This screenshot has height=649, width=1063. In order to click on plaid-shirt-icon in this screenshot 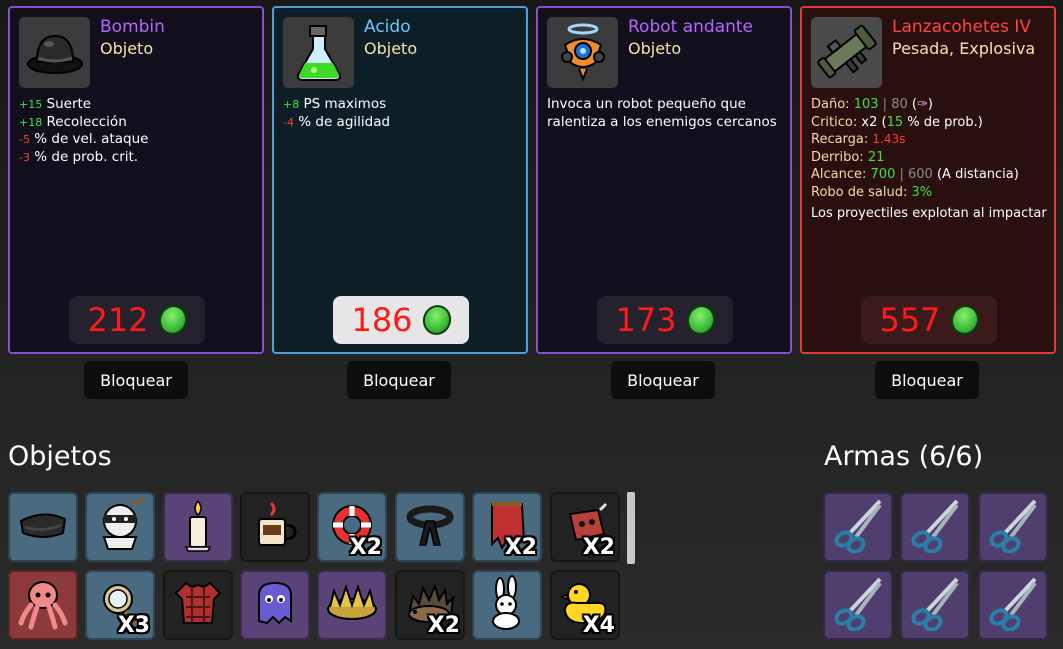, I will do `click(198, 605)`.